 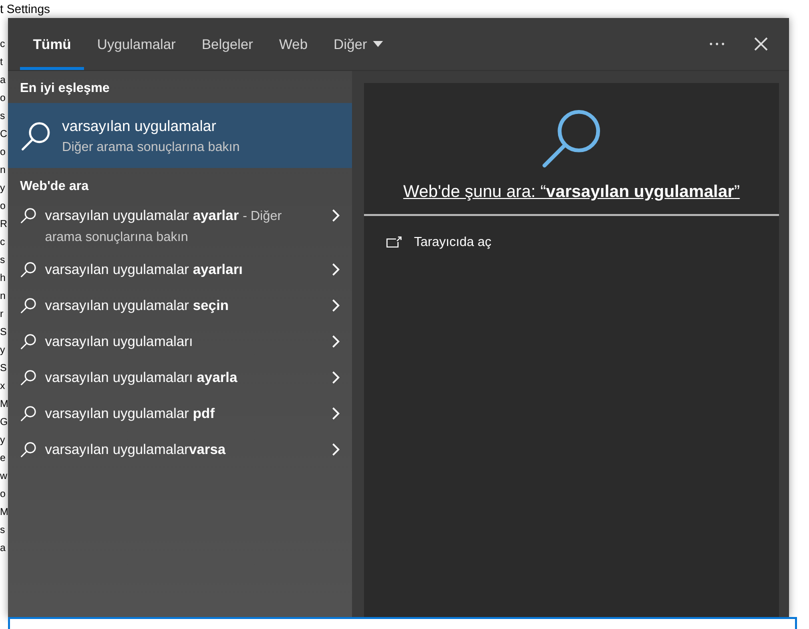 I want to click on background-text: h, so click(x=3, y=279).